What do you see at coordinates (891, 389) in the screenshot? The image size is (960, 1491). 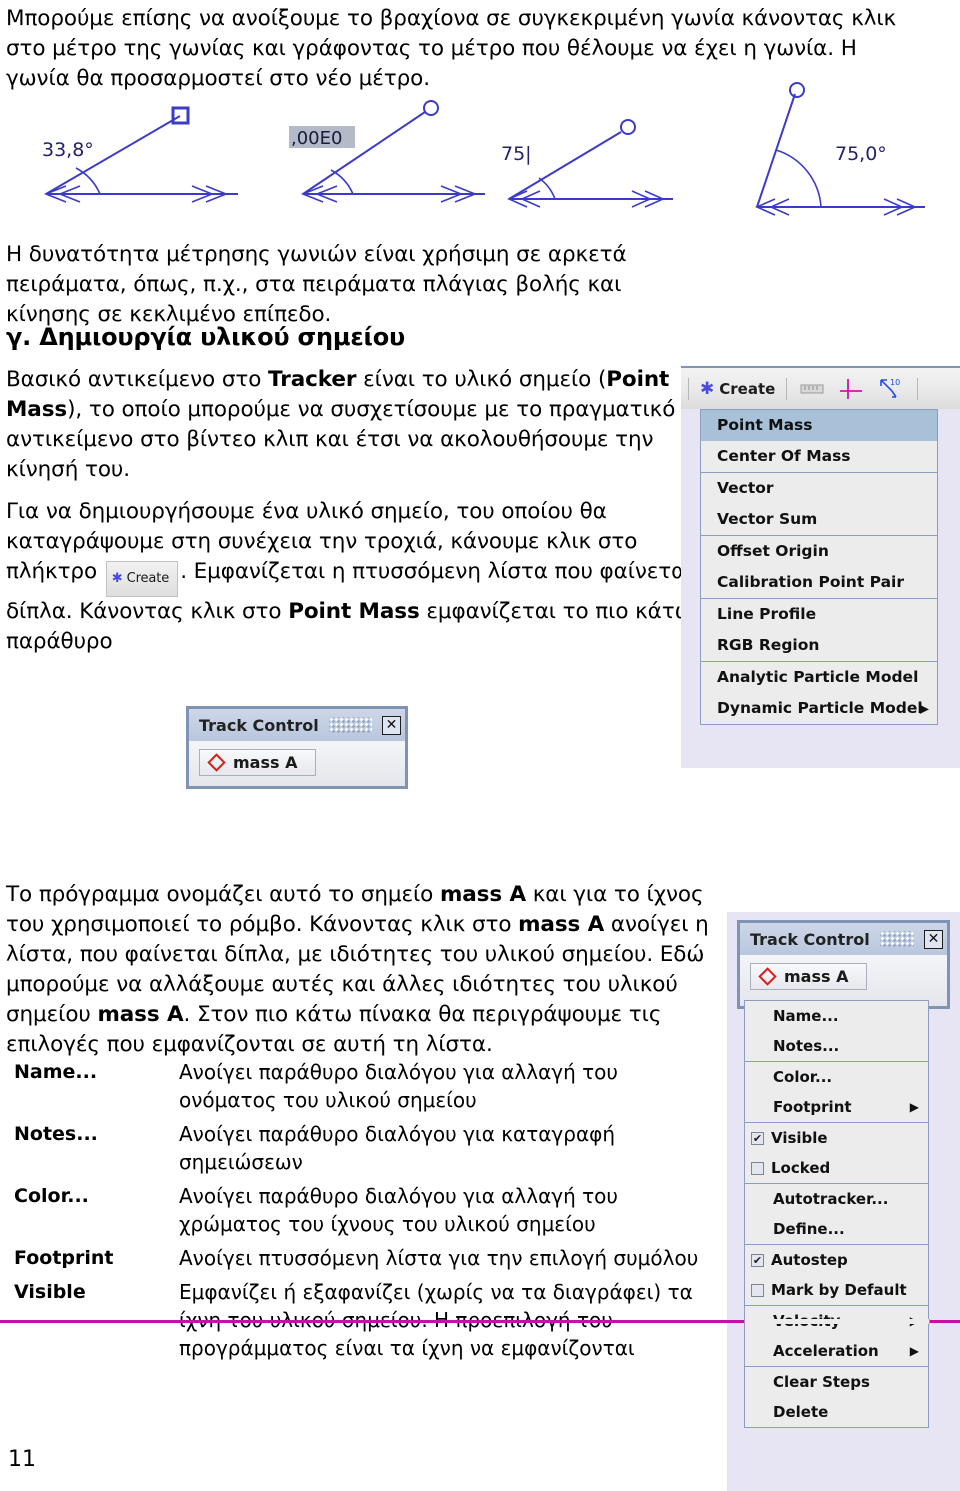 I see `protractor-icon: 10` at bounding box center [891, 389].